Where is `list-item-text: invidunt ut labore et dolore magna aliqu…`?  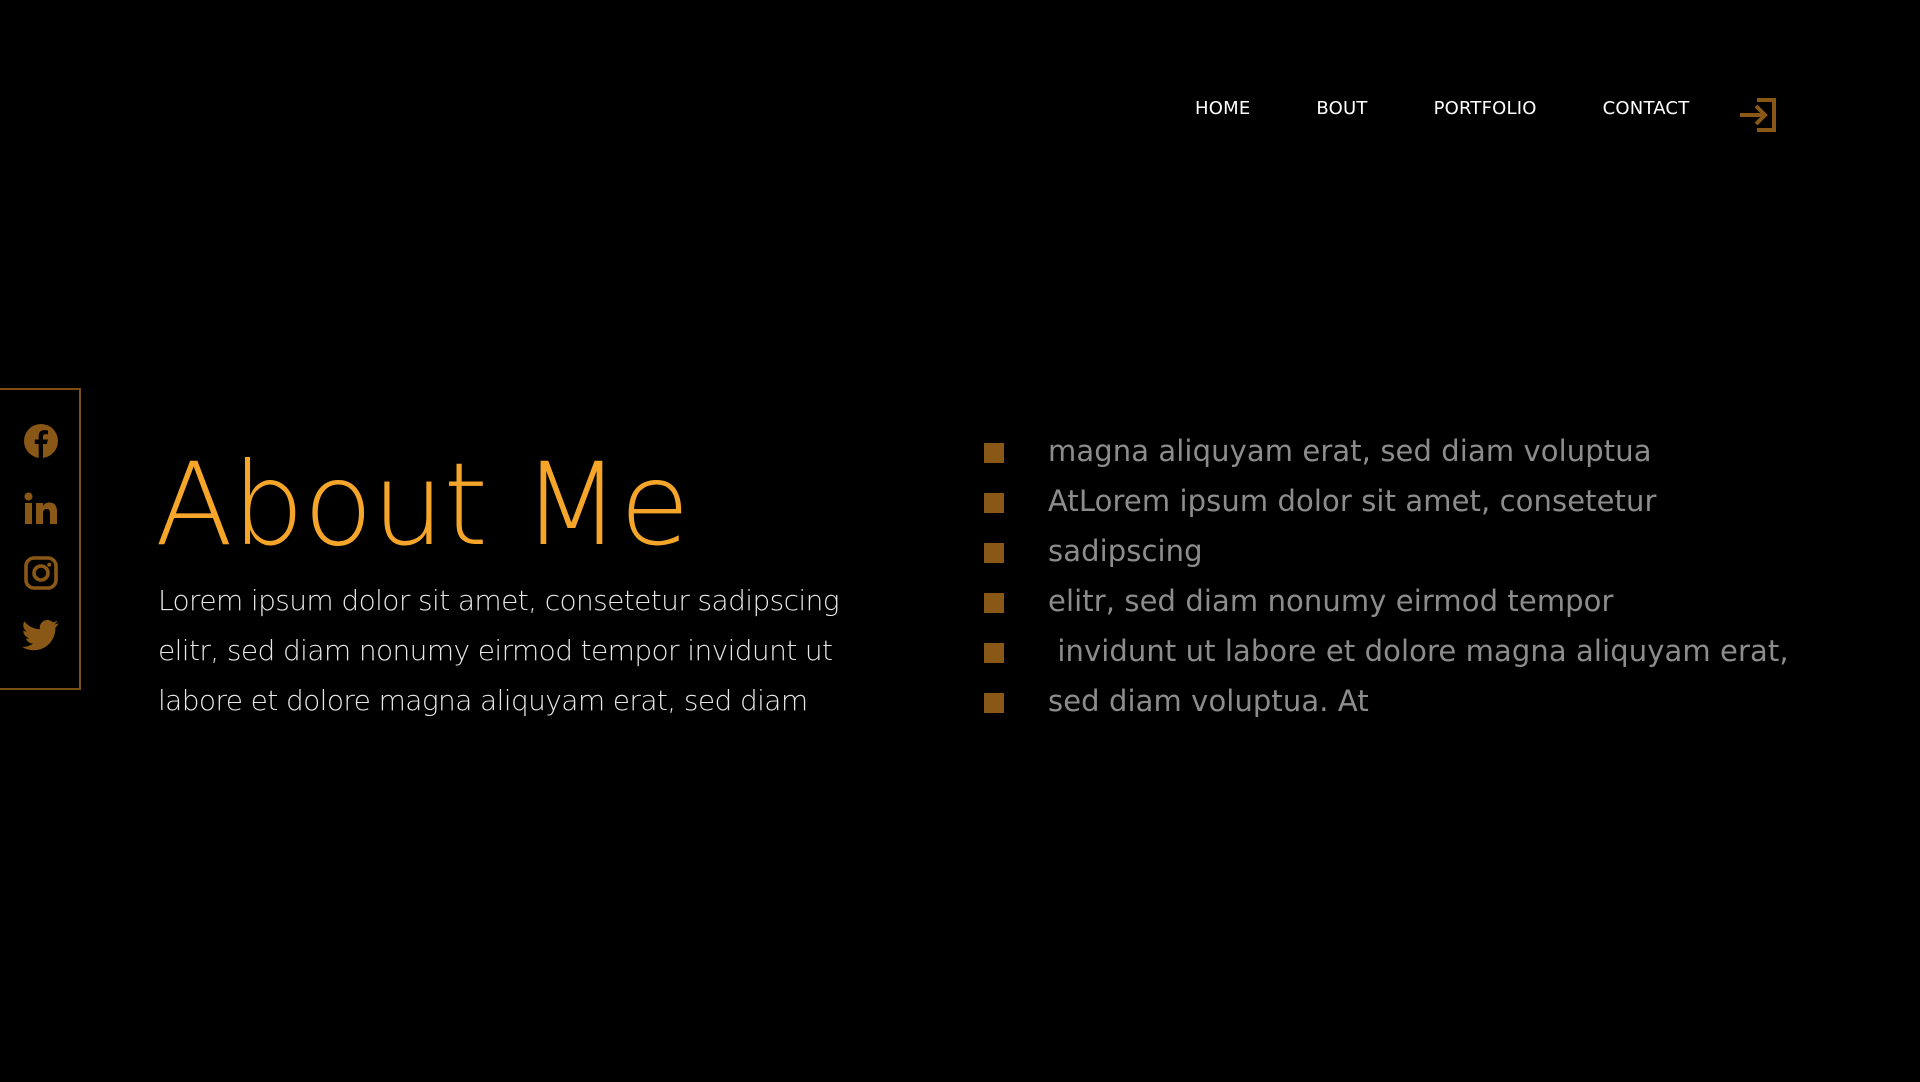 list-item-text: invidunt ut labore et dolore magna aliqu… is located at coordinates (1418, 651).